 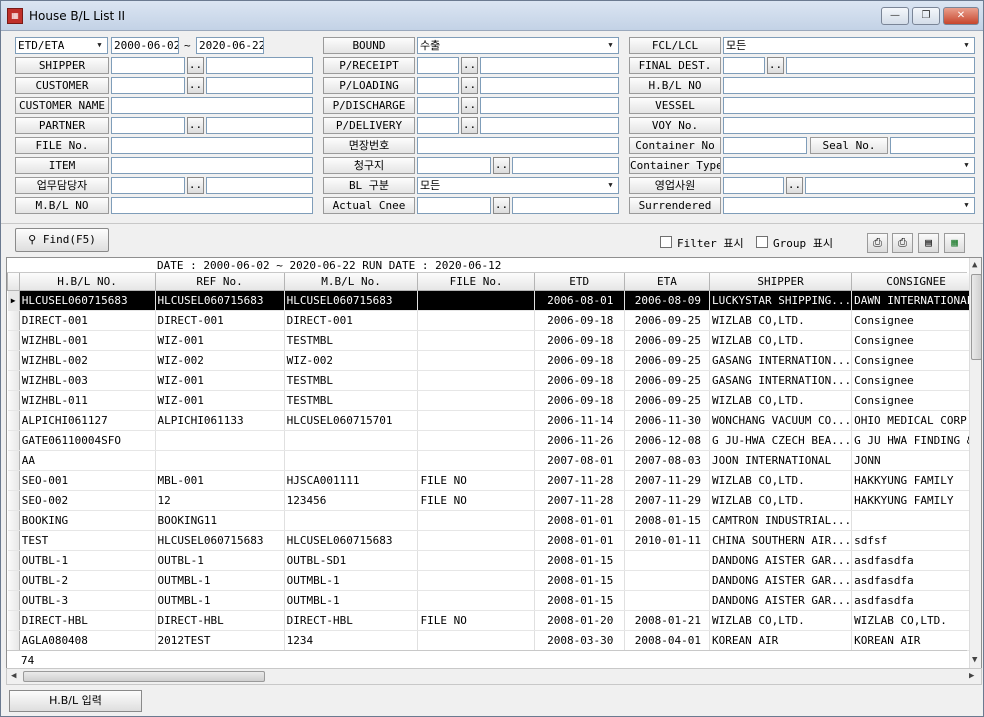 What do you see at coordinates (494, 676) in the screenshot?
I see `horizontal-scrollbar: ◀ ▶` at bounding box center [494, 676].